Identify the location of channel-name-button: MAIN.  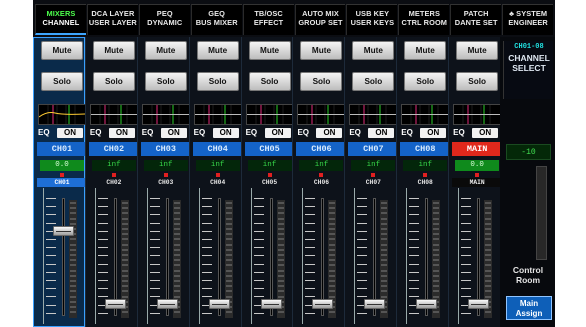
(477, 149).